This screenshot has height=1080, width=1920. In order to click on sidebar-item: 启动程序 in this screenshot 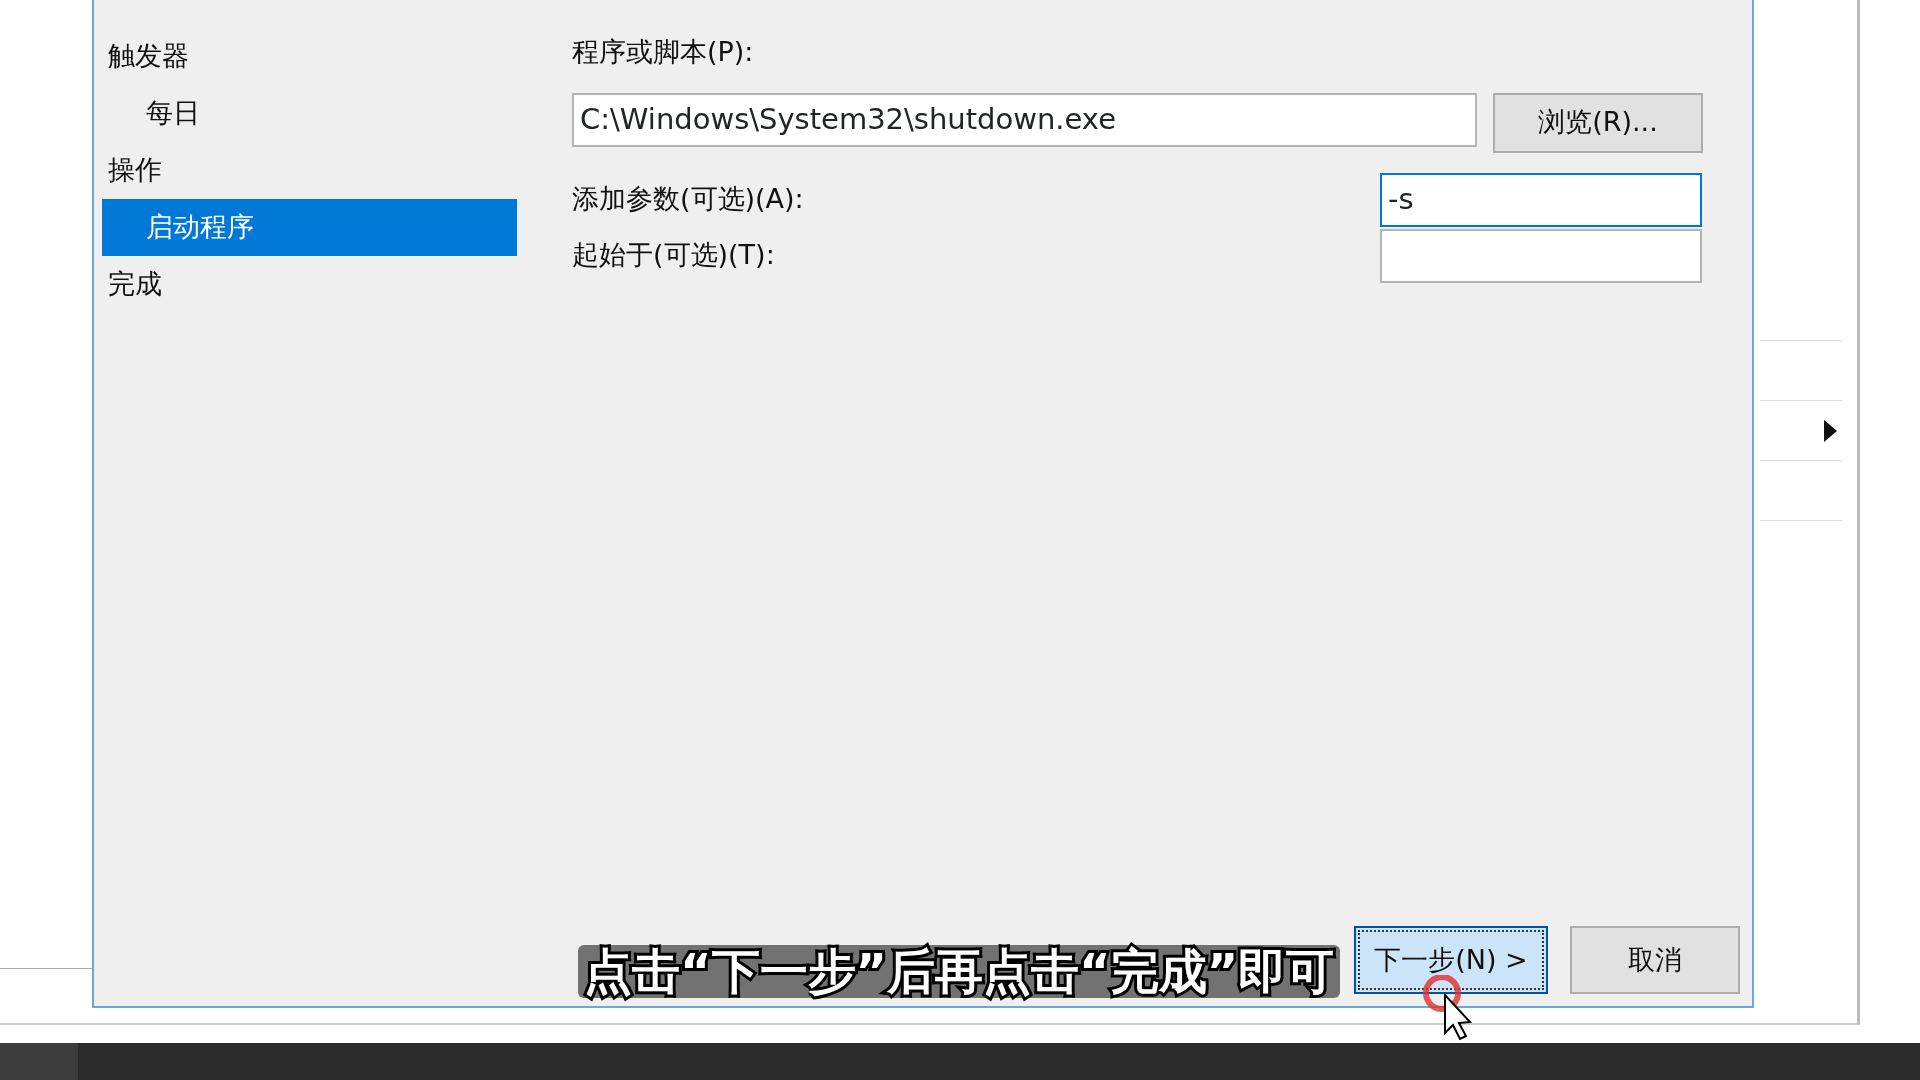, I will do `click(309, 227)`.